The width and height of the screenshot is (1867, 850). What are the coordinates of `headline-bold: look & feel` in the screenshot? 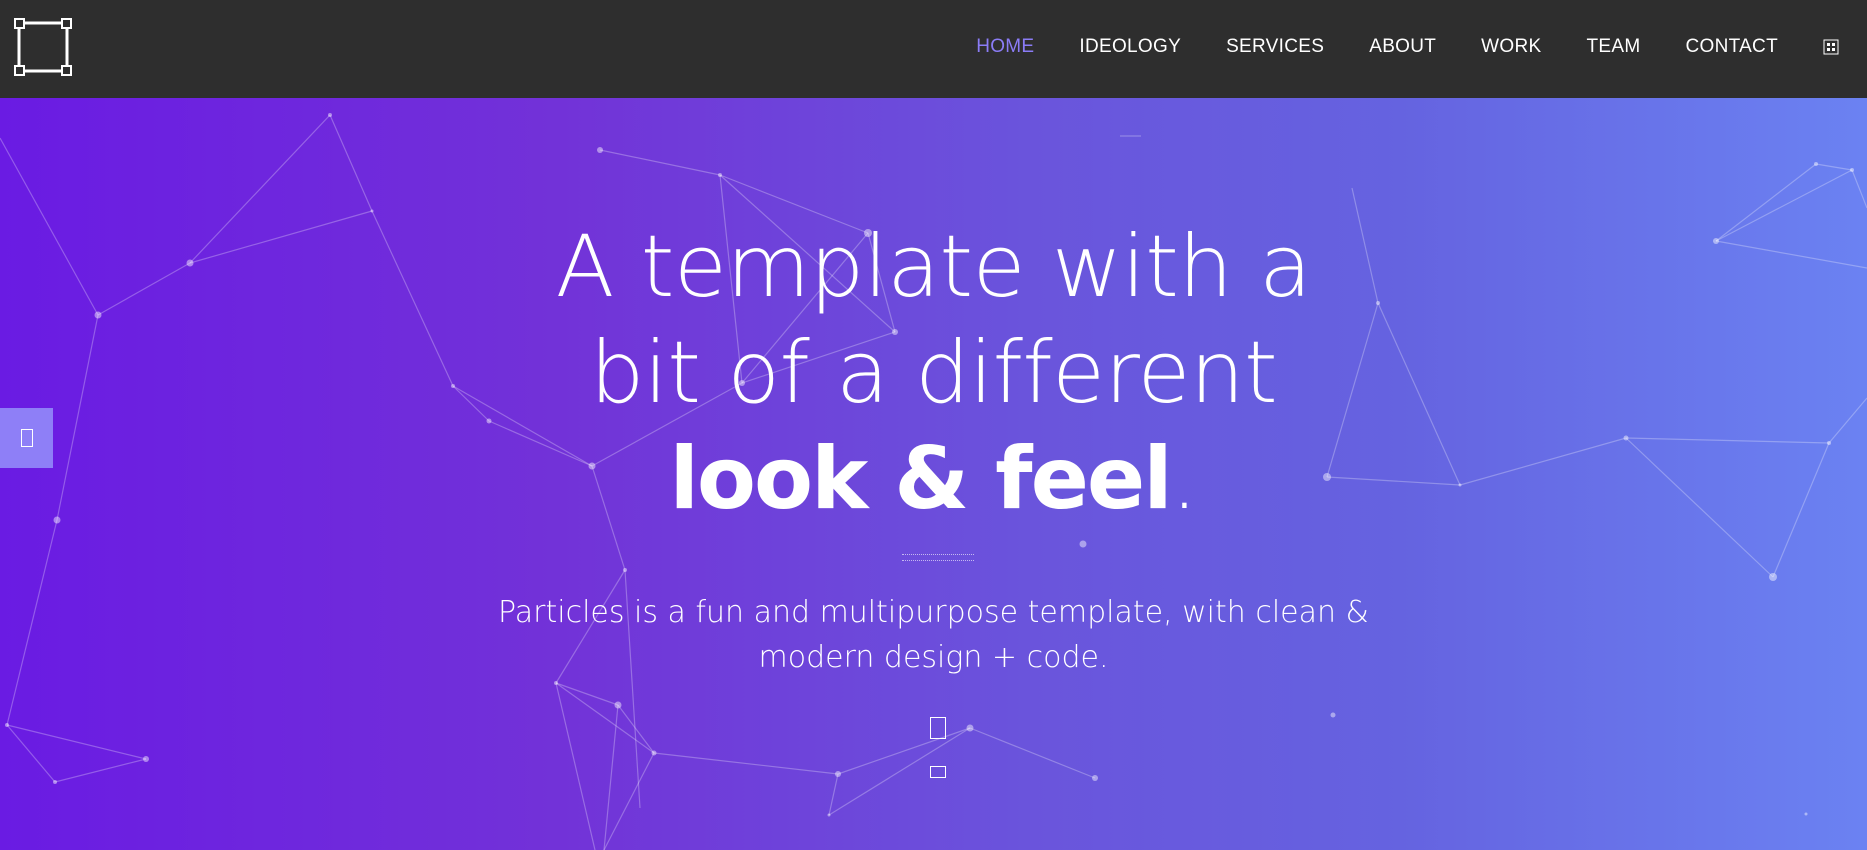 It's located at (920, 479).